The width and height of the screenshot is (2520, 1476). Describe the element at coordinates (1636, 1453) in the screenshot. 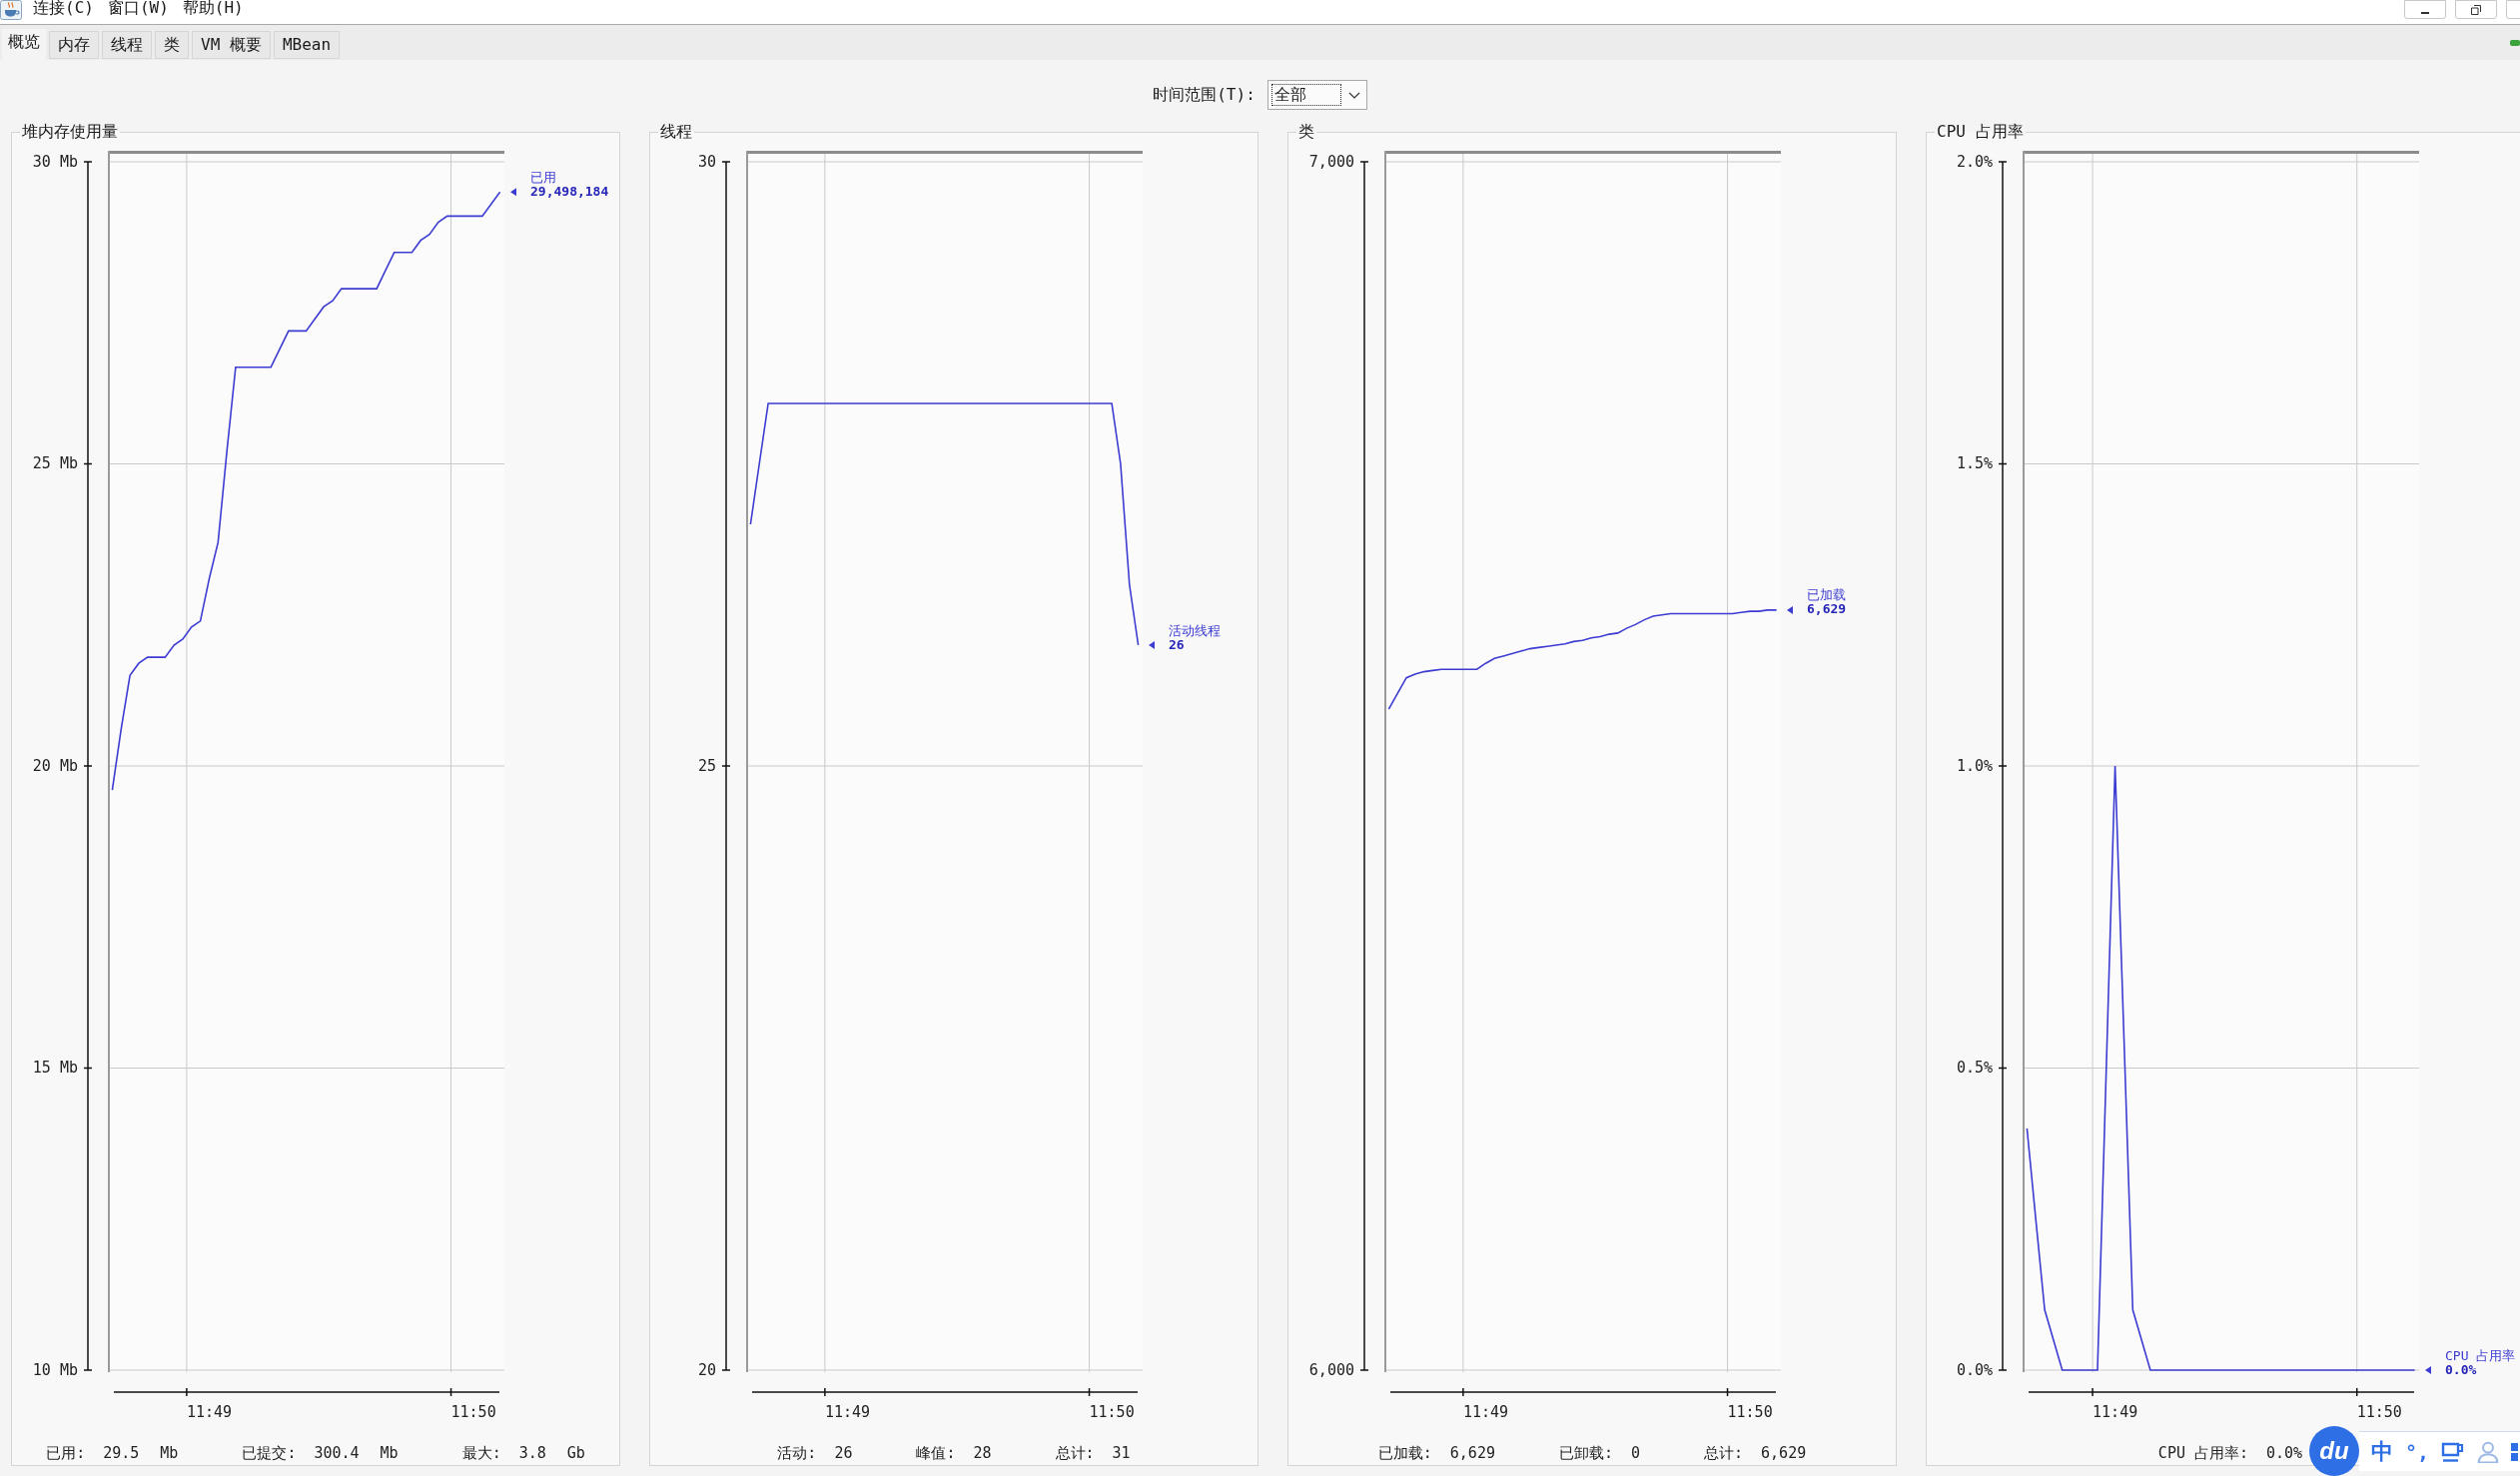

I see `stat-value: 0` at that location.